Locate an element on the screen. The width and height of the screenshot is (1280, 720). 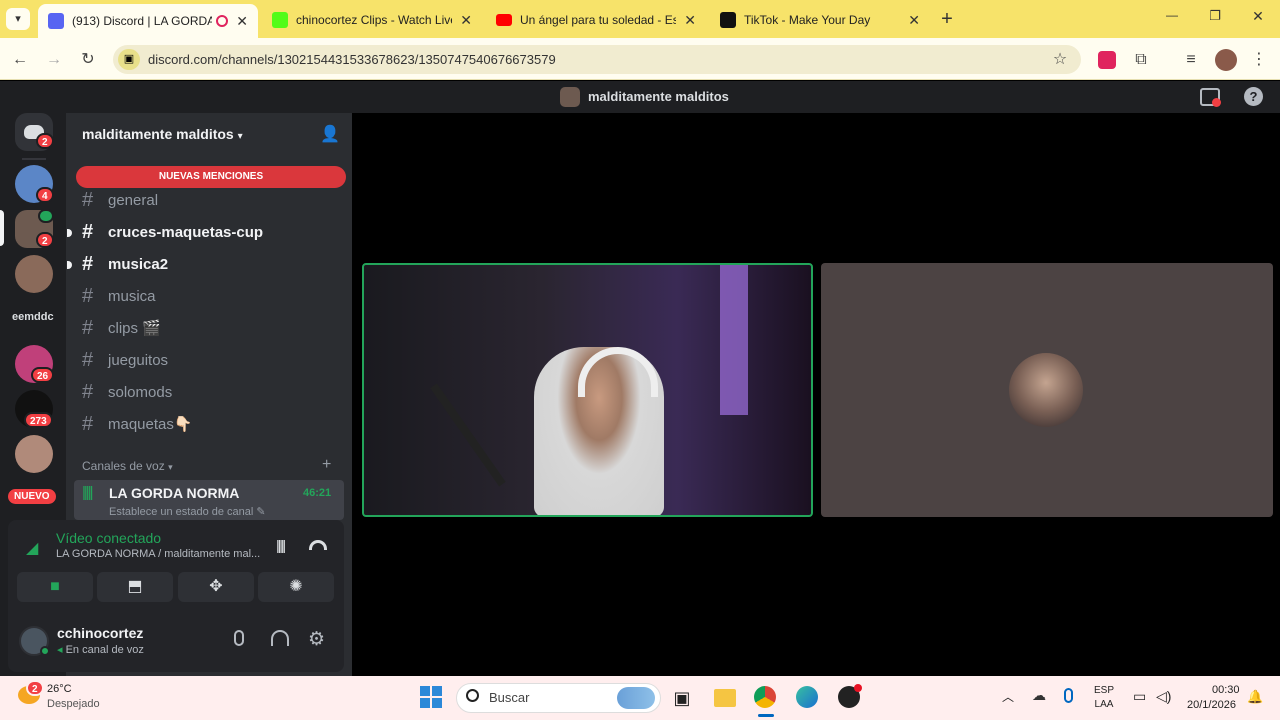
noise-suppression-icon: ||||| is located at coordinates (281, 545).